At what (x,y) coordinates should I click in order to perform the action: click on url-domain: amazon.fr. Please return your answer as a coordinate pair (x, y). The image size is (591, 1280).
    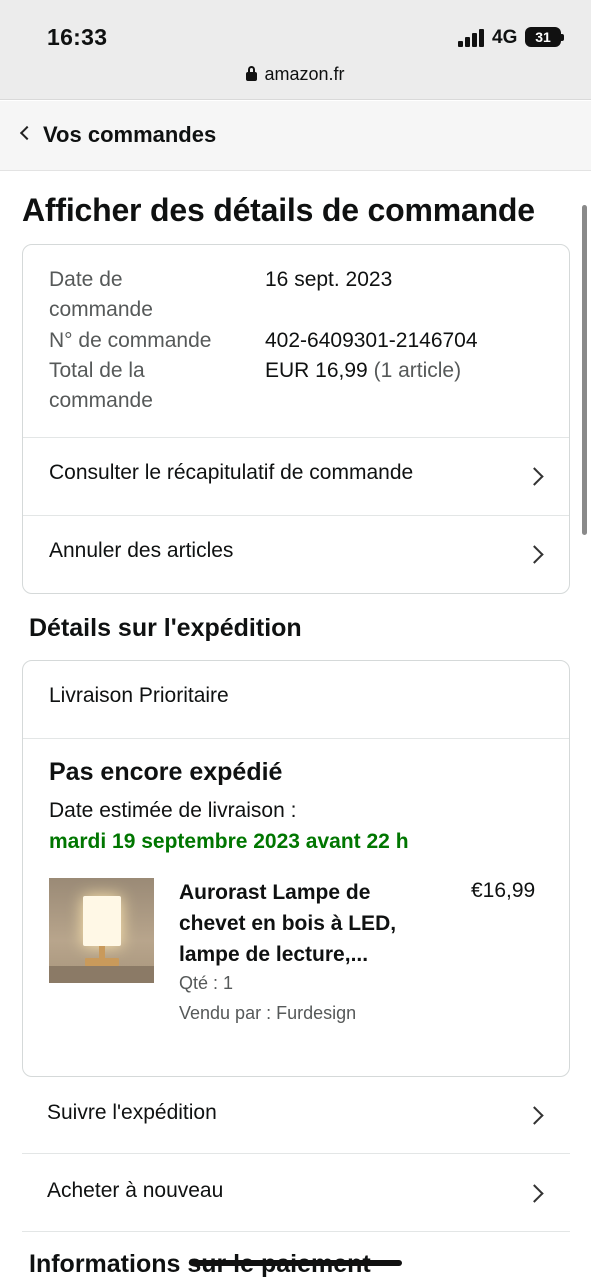
    Looking at the image, I should click on (304, 74).